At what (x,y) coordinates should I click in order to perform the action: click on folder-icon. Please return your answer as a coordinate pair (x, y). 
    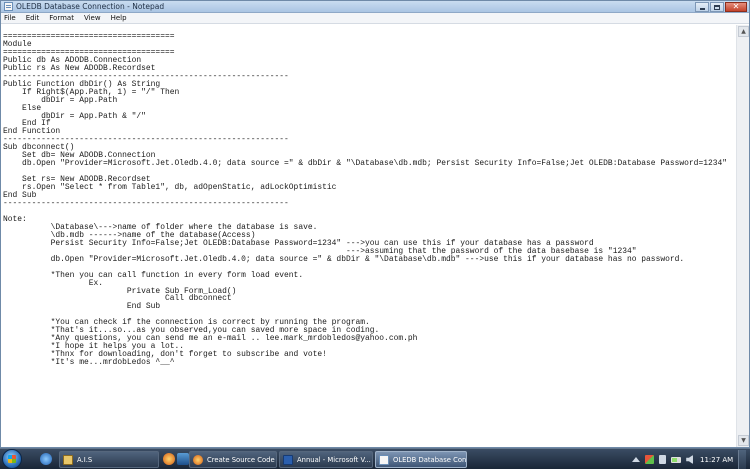
    Looking at the image, I should click on (68, 460).